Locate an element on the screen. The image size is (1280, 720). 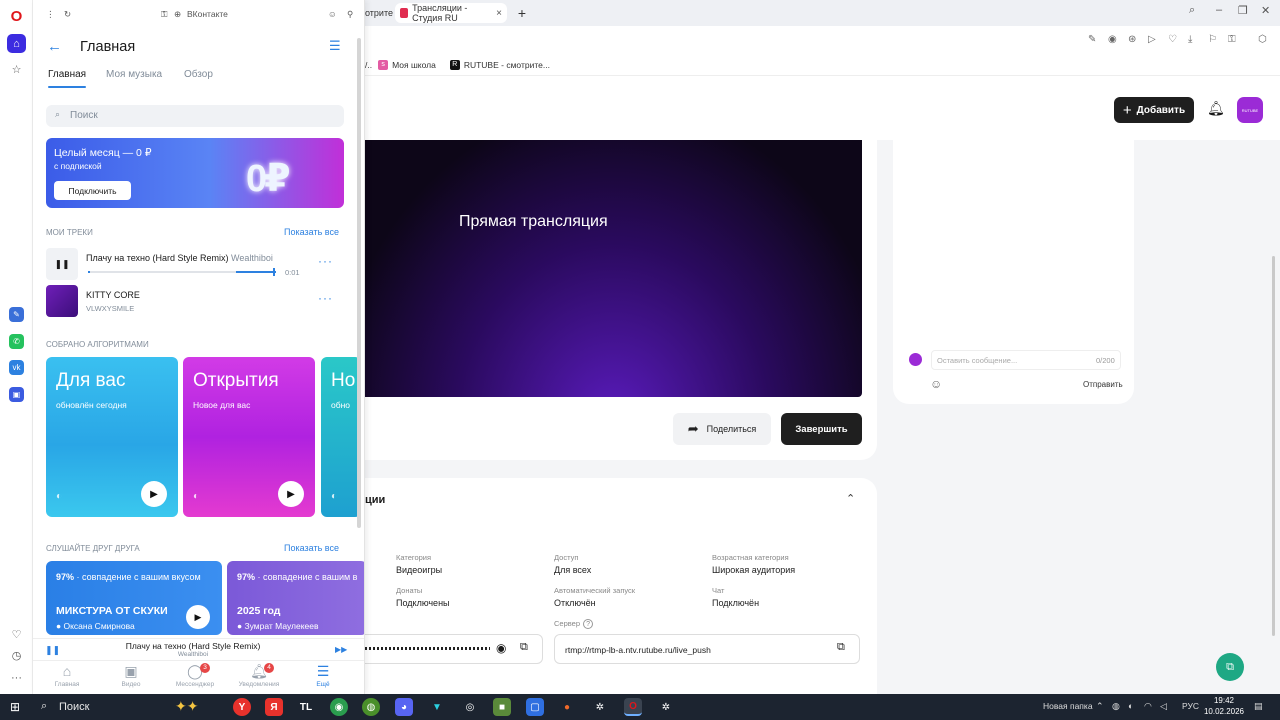
opera-logo-icon: O is located at coordinates (16, 16).